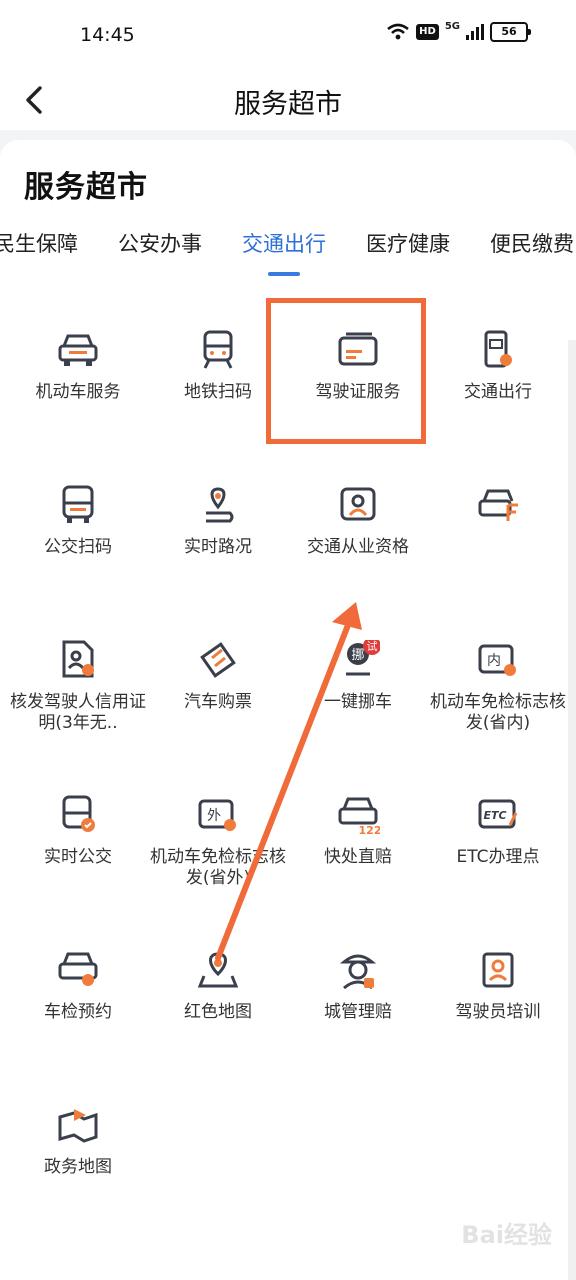 Image resolution: width=576 pixels, height=1280 pixels. Describe the element at coordinates (288, 781) in the screenshot. I see `annotation-arrow` at that location.